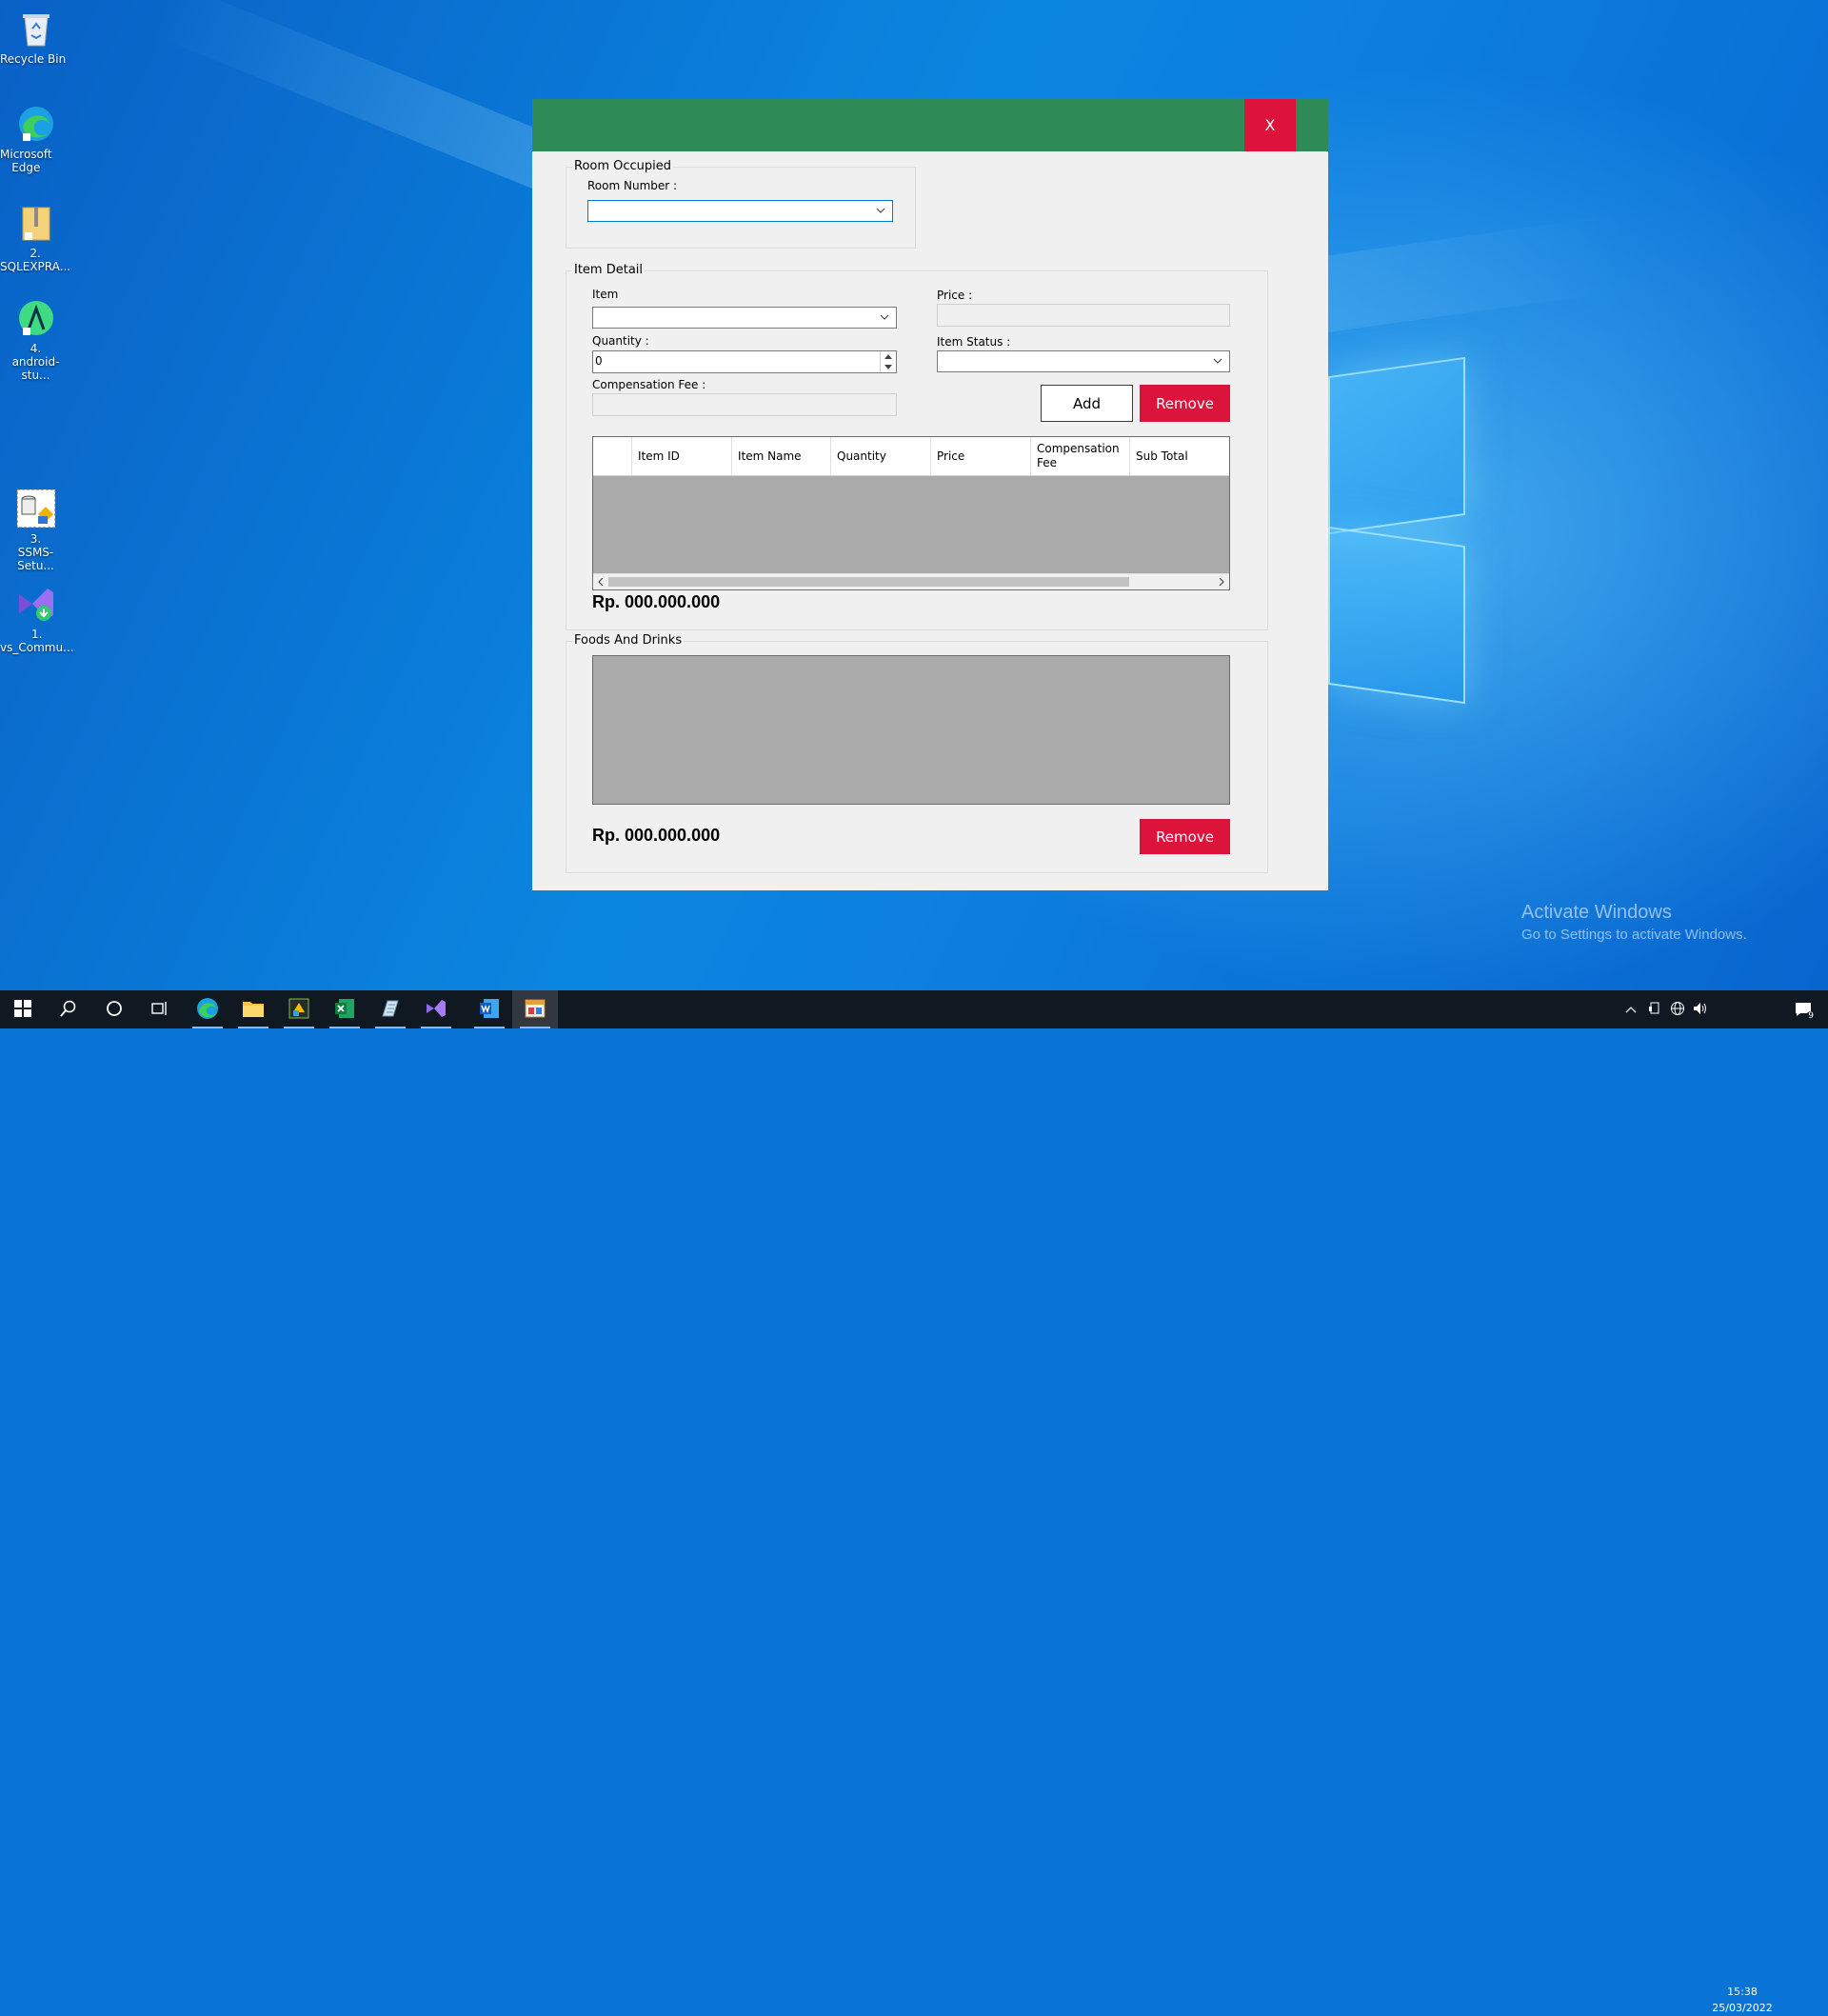 The height and width of the screenshot is (2016, 1828). I want to click on recycle-bin-icon, so click(36, 29).